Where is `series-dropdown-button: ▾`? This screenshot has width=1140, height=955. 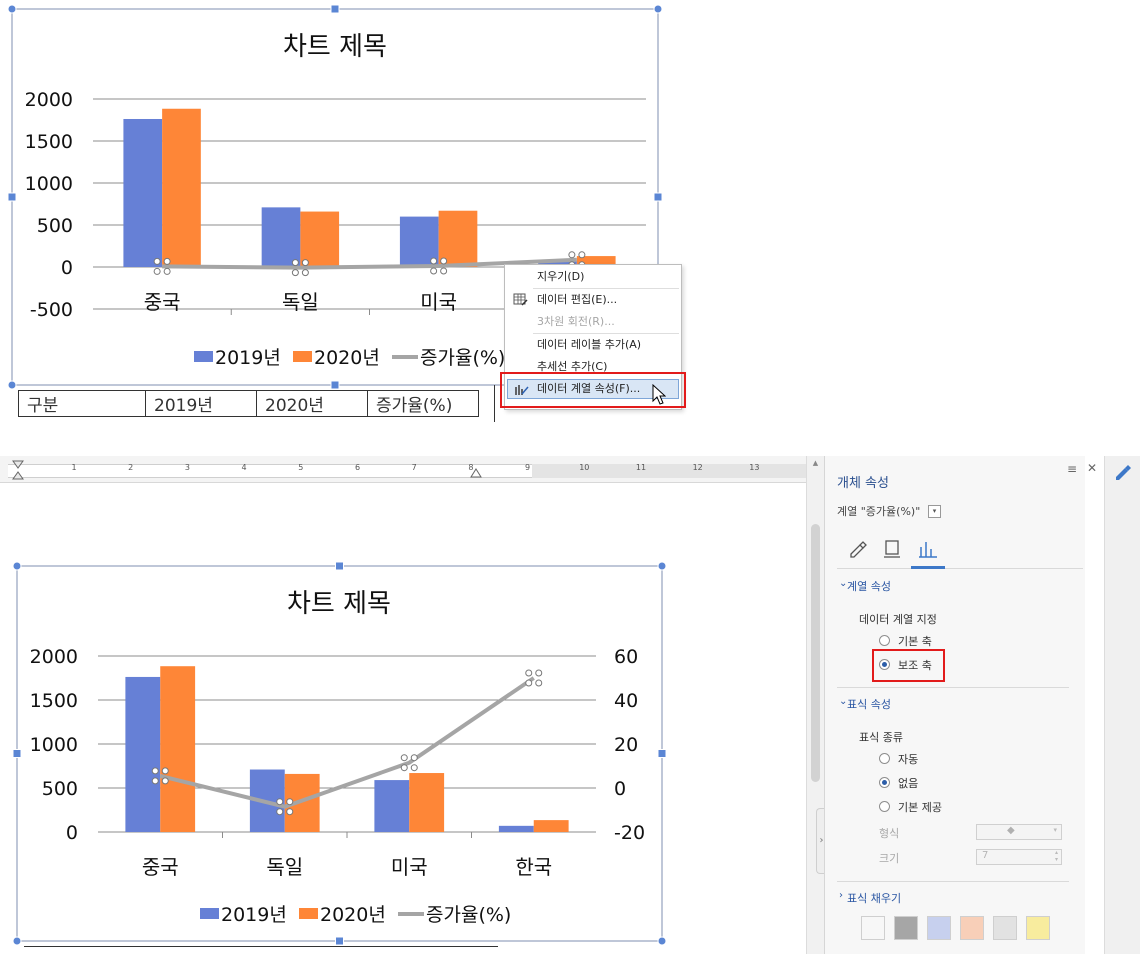
series-dropdown-button: ▾ is located at coordinates (934, 511).